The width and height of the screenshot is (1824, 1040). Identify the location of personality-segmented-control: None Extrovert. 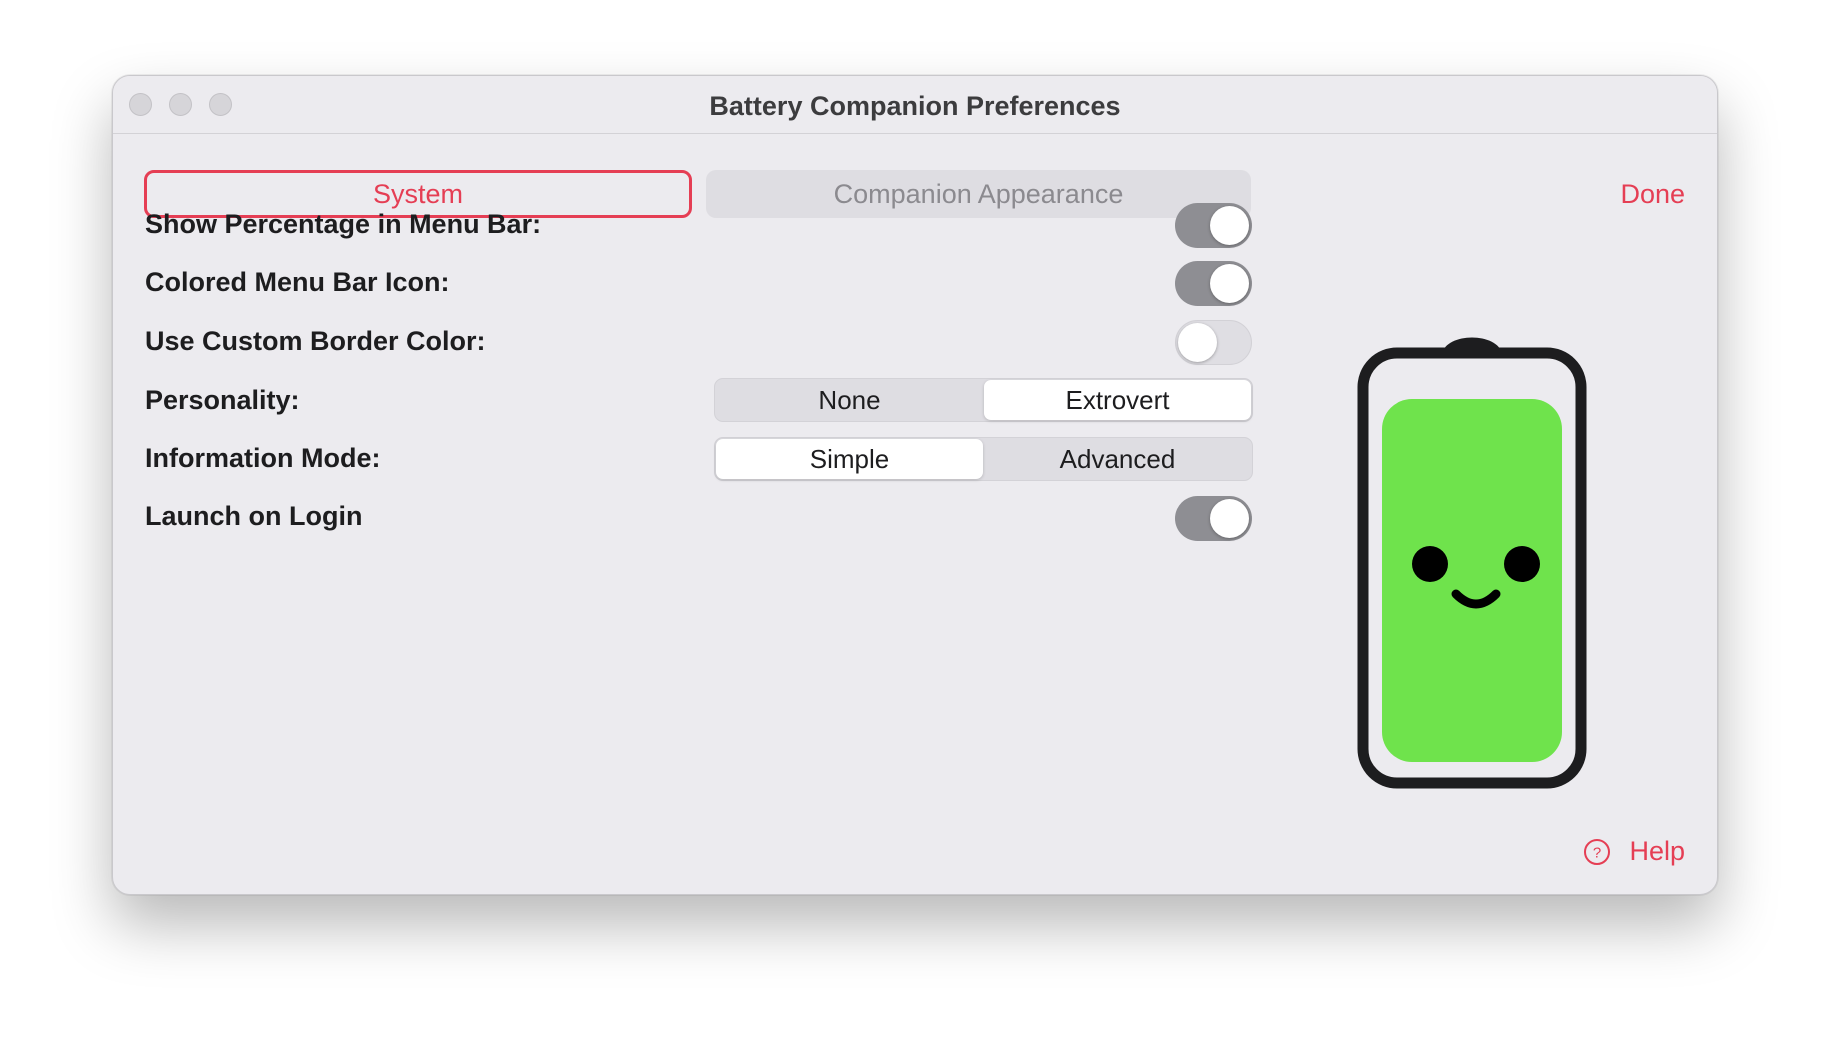
(983, 400).